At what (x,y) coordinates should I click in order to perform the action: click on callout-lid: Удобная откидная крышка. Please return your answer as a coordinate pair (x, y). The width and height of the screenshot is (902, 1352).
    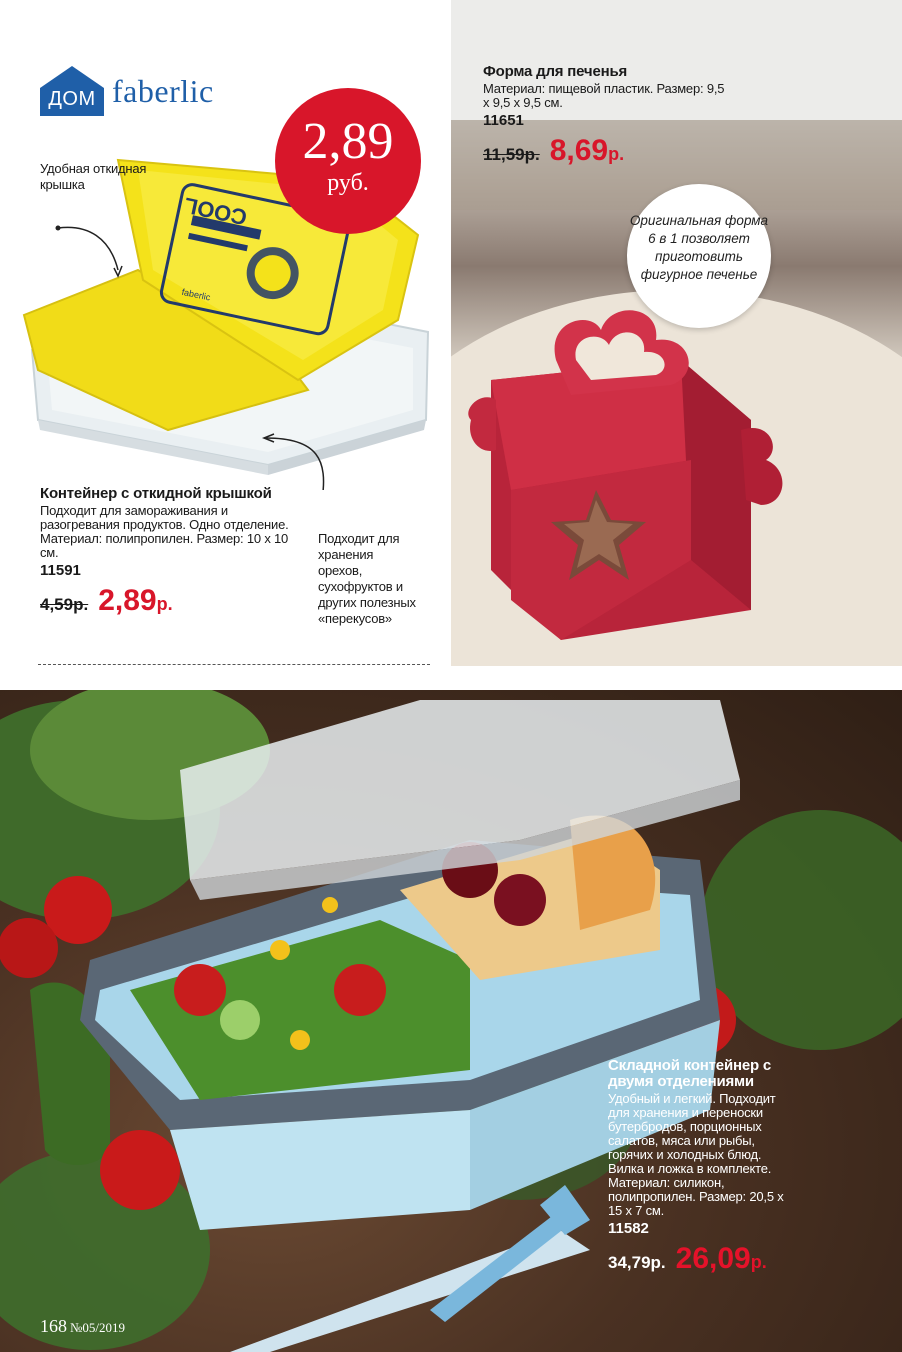
    Looking at the image, I should click on (93, 176).